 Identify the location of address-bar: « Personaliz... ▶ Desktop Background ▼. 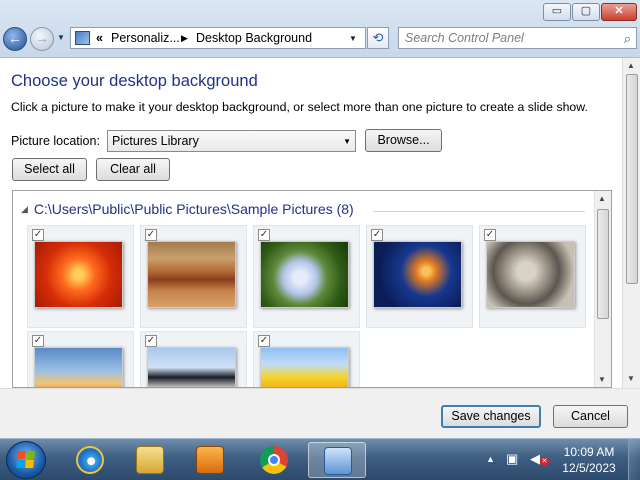
(218, 38).